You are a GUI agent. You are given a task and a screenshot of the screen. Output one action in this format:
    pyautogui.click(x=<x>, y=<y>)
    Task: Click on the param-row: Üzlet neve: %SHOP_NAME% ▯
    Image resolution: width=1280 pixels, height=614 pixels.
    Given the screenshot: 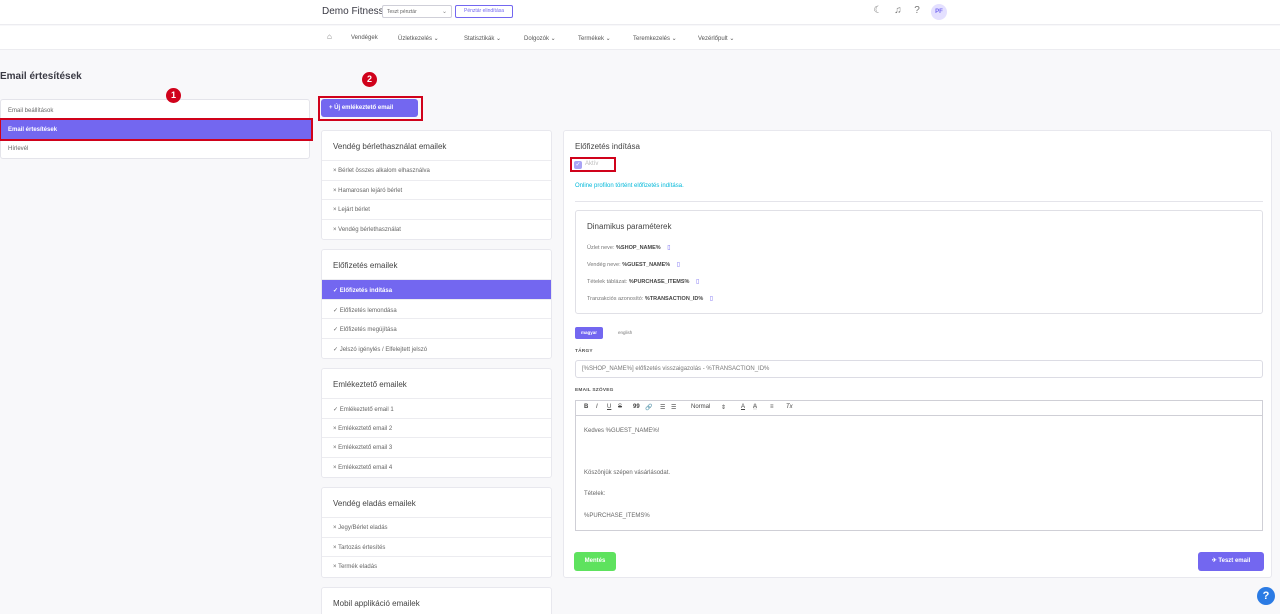 What is the action you would take?
    pyautogui.click(x=629, y=247)
    